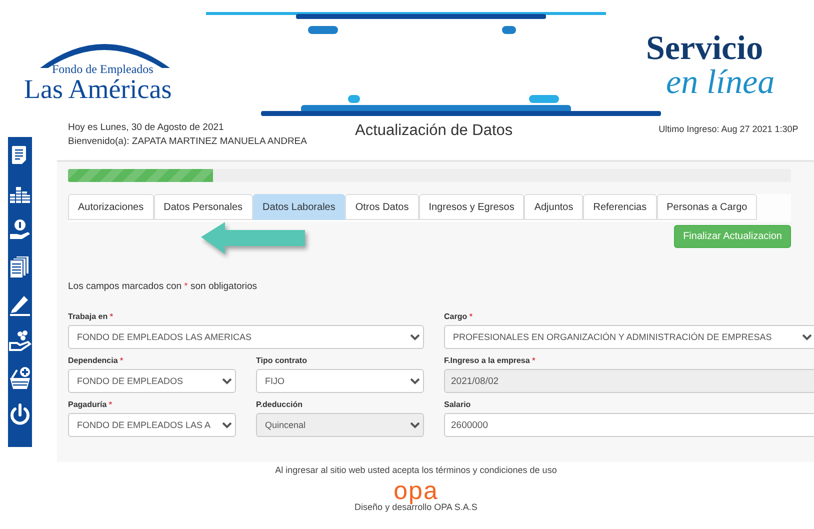  I want to click on required-note: Los campos marcados con * son obligatorios, so click(163, 286).